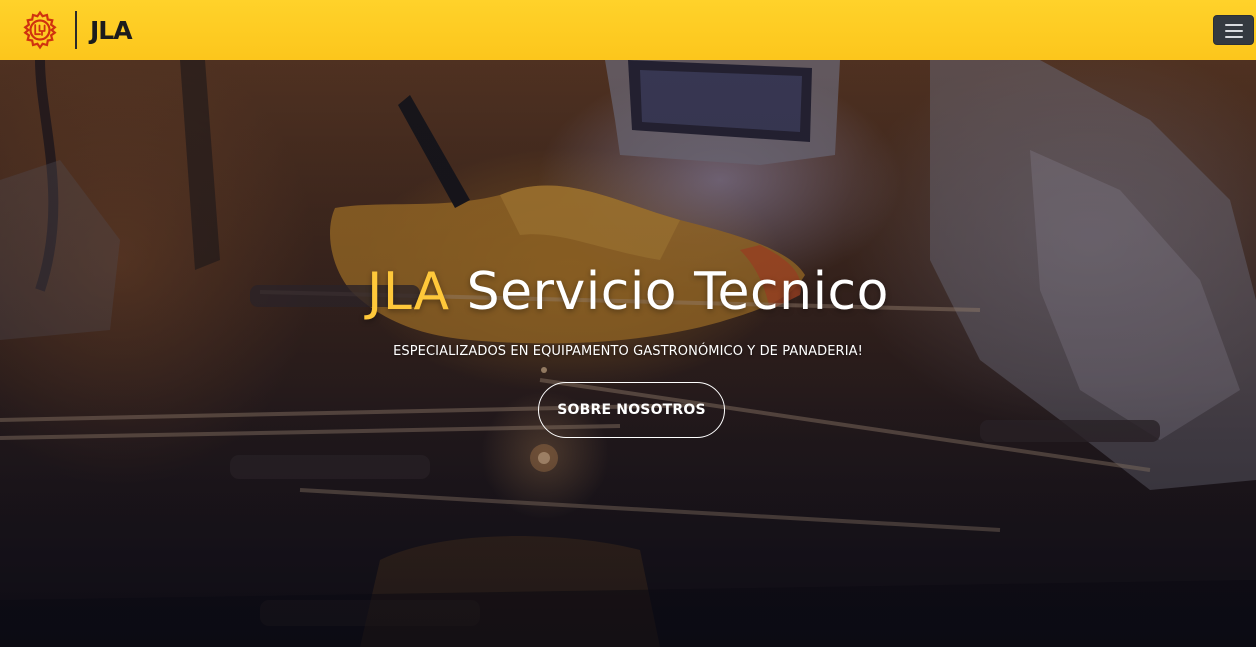 This screenshot has width=1256, height=647. I want to click on brand-name: JLA, so click(111, 30).